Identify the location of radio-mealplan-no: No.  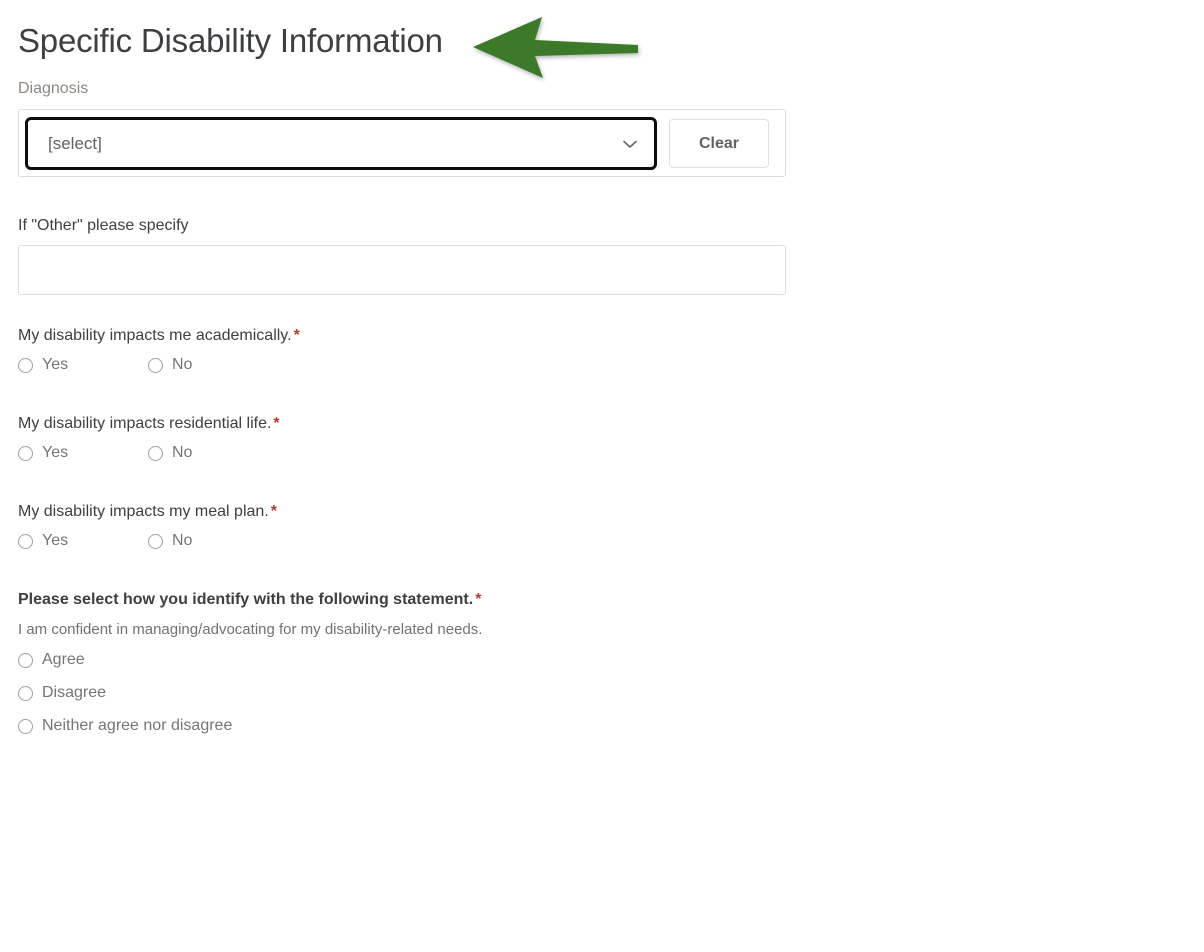
(170, 541).